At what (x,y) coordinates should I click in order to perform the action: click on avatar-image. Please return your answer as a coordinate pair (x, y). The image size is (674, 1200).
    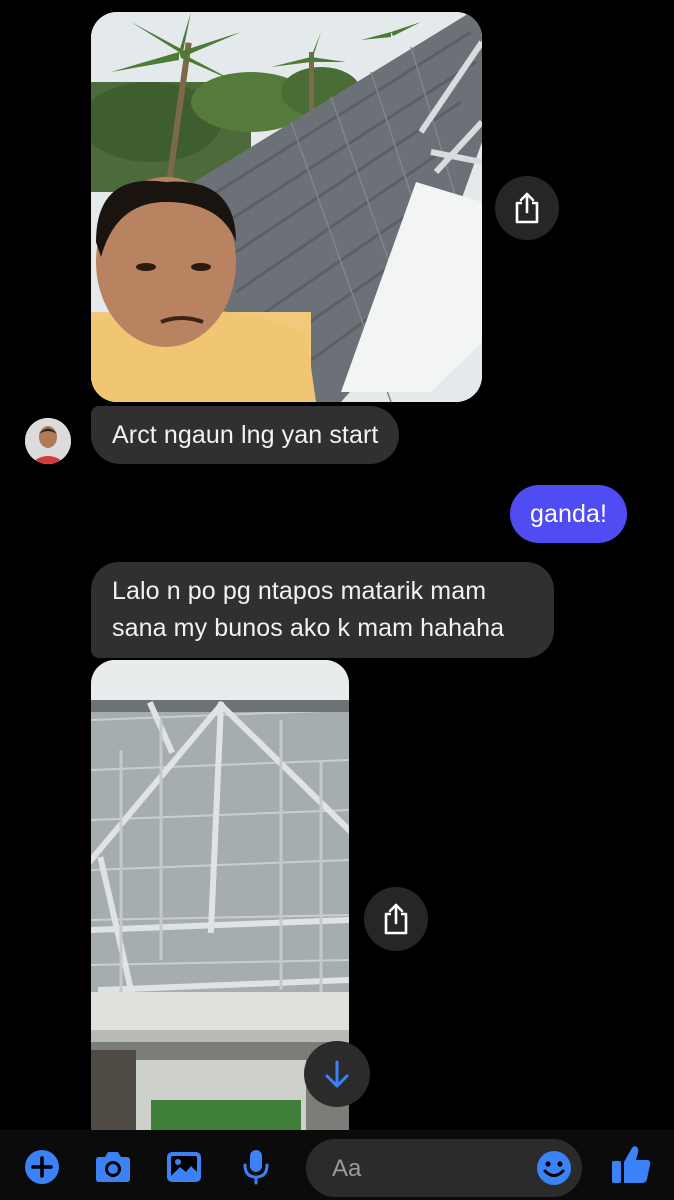
    Looking at the image, I should click on (48, 441).